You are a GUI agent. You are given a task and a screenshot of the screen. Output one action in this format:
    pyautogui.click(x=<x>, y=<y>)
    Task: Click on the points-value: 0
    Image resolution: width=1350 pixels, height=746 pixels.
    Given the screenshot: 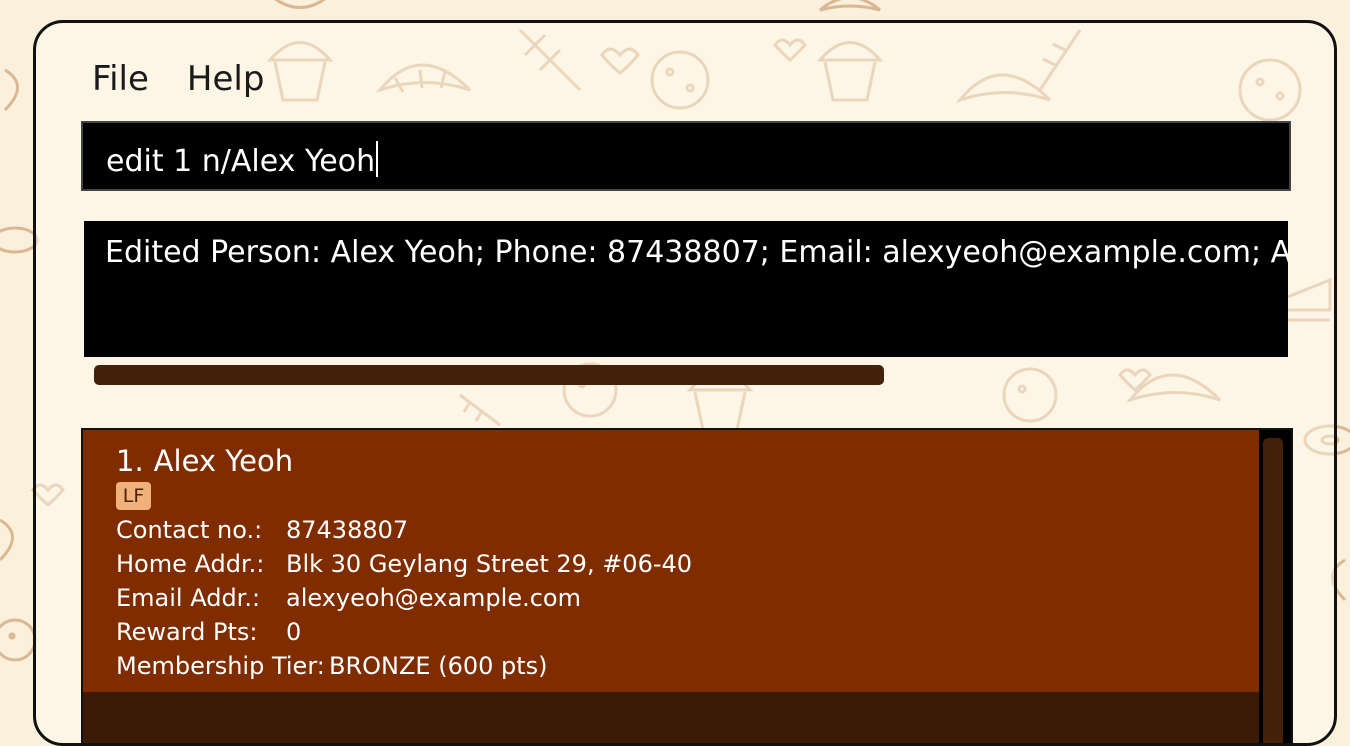 What is the action you would take?
    pyautogui.click(x=294, y=632)
    